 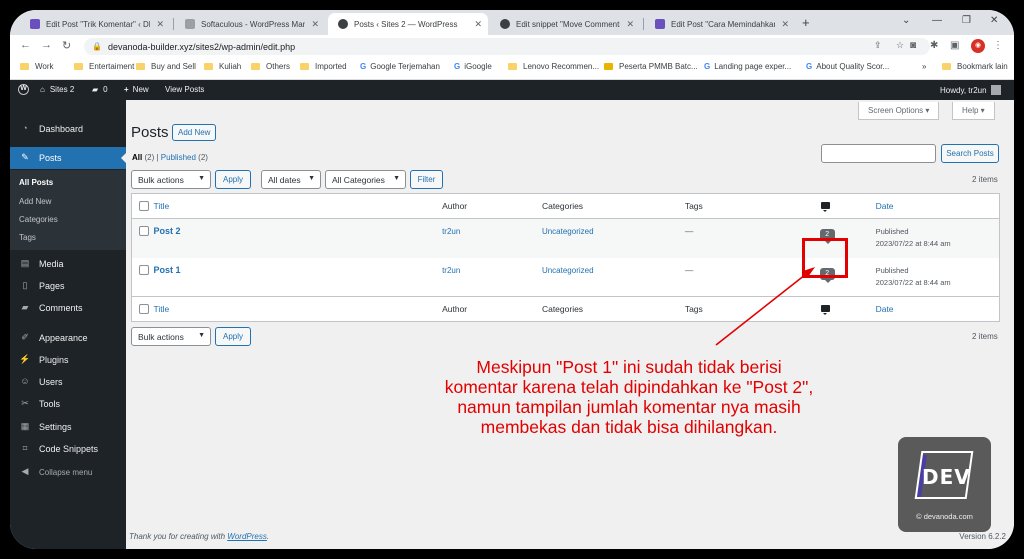 I want to click on menu-pages: ▯ Pages, so click(x=68, y=286).